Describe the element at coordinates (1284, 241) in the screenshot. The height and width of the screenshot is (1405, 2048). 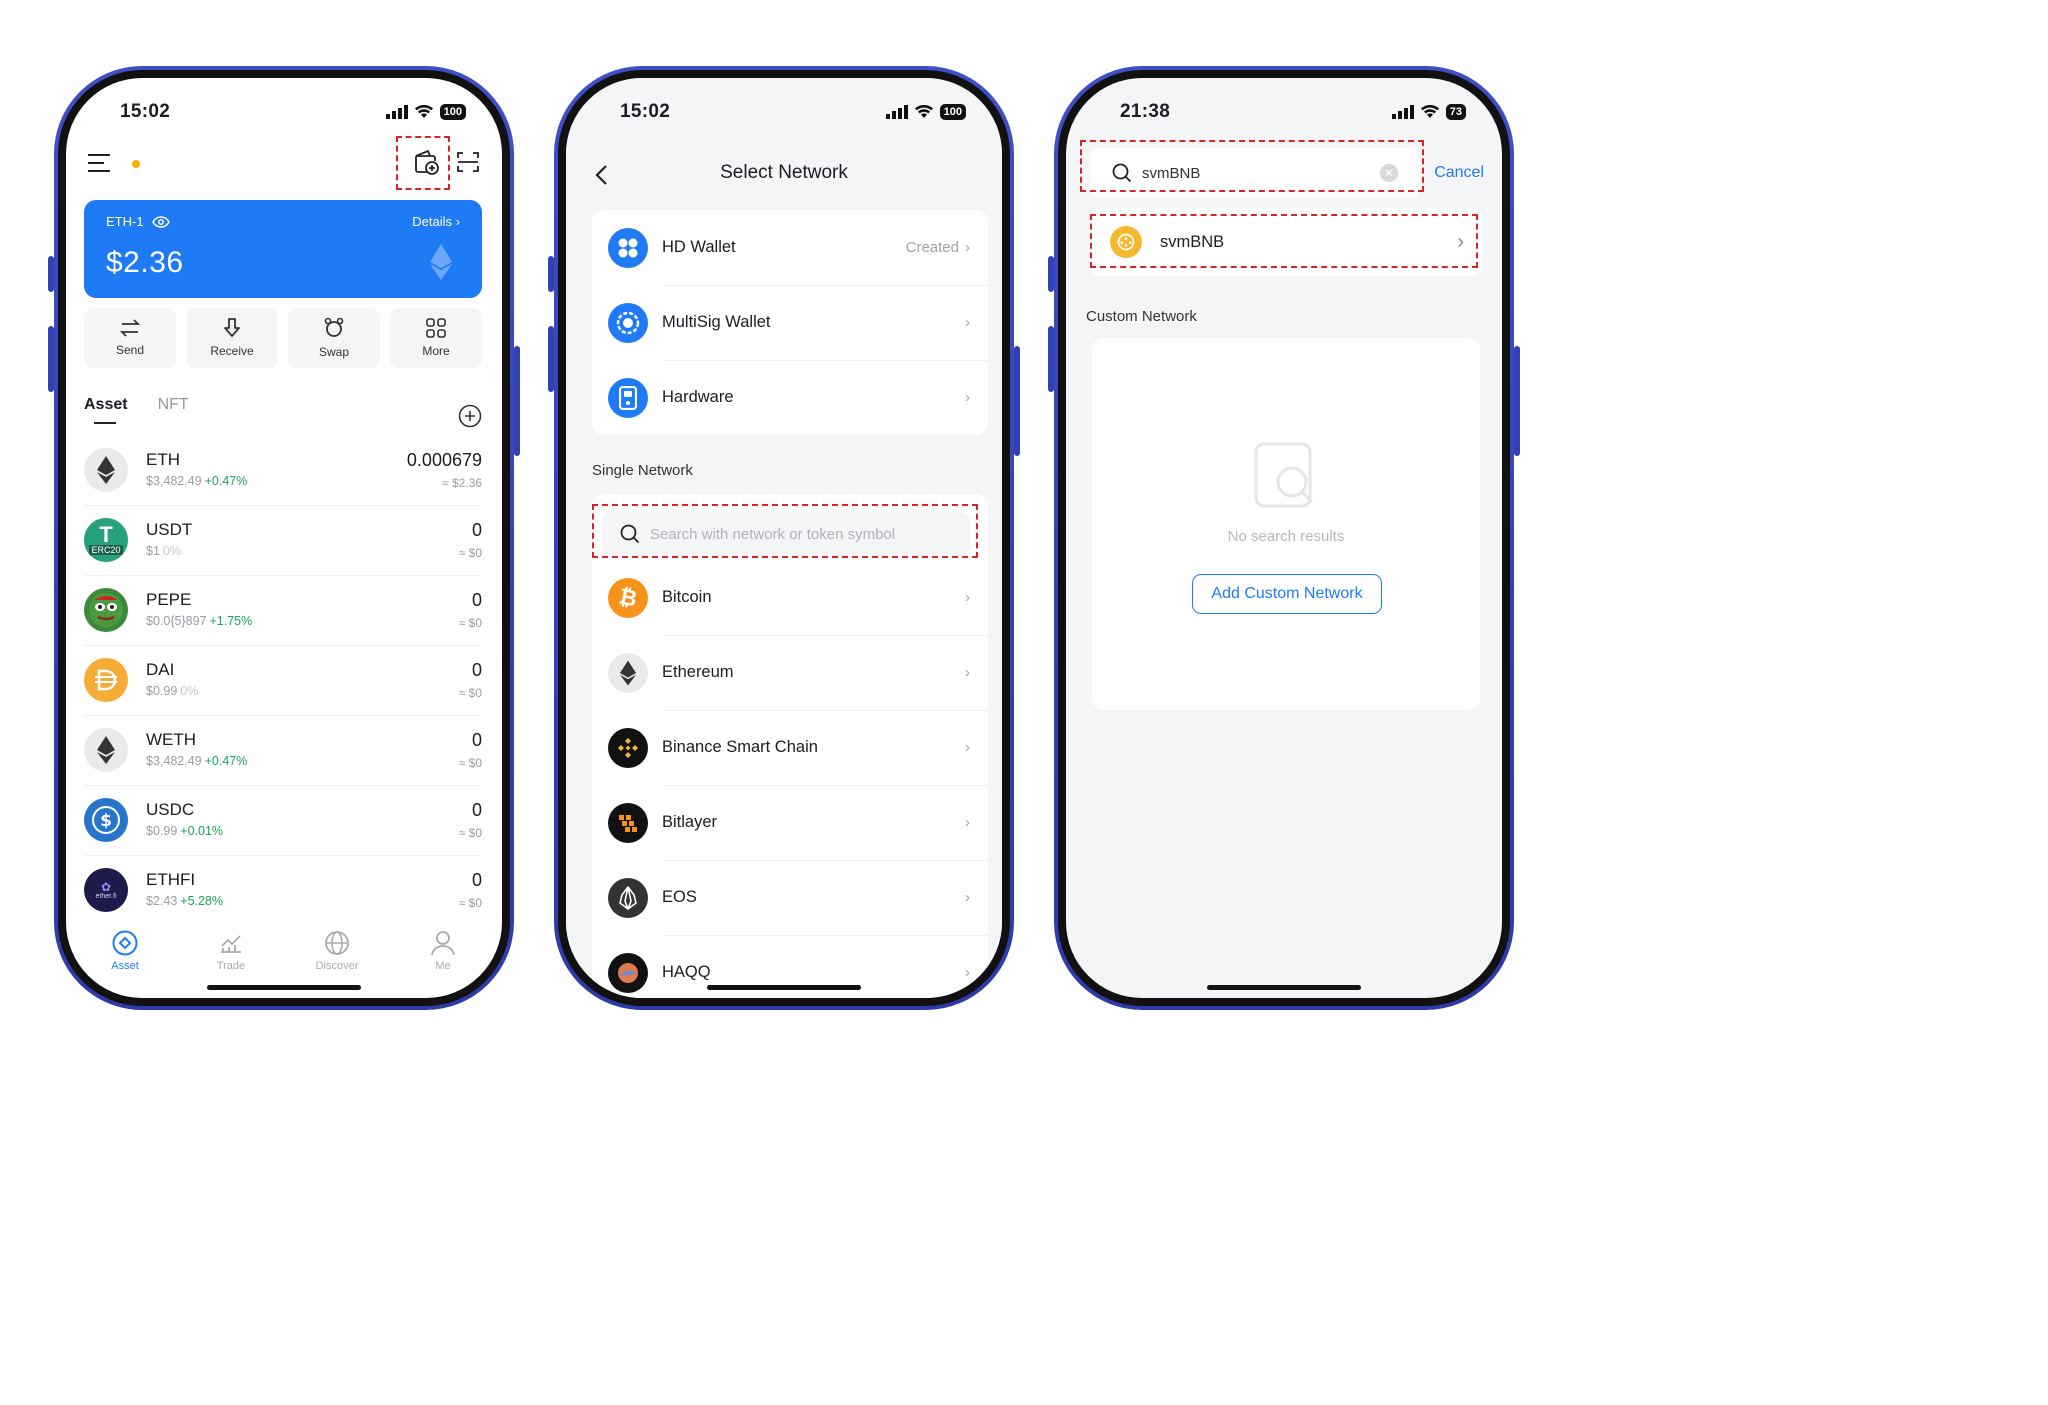
I see `highlight-result` at that location.